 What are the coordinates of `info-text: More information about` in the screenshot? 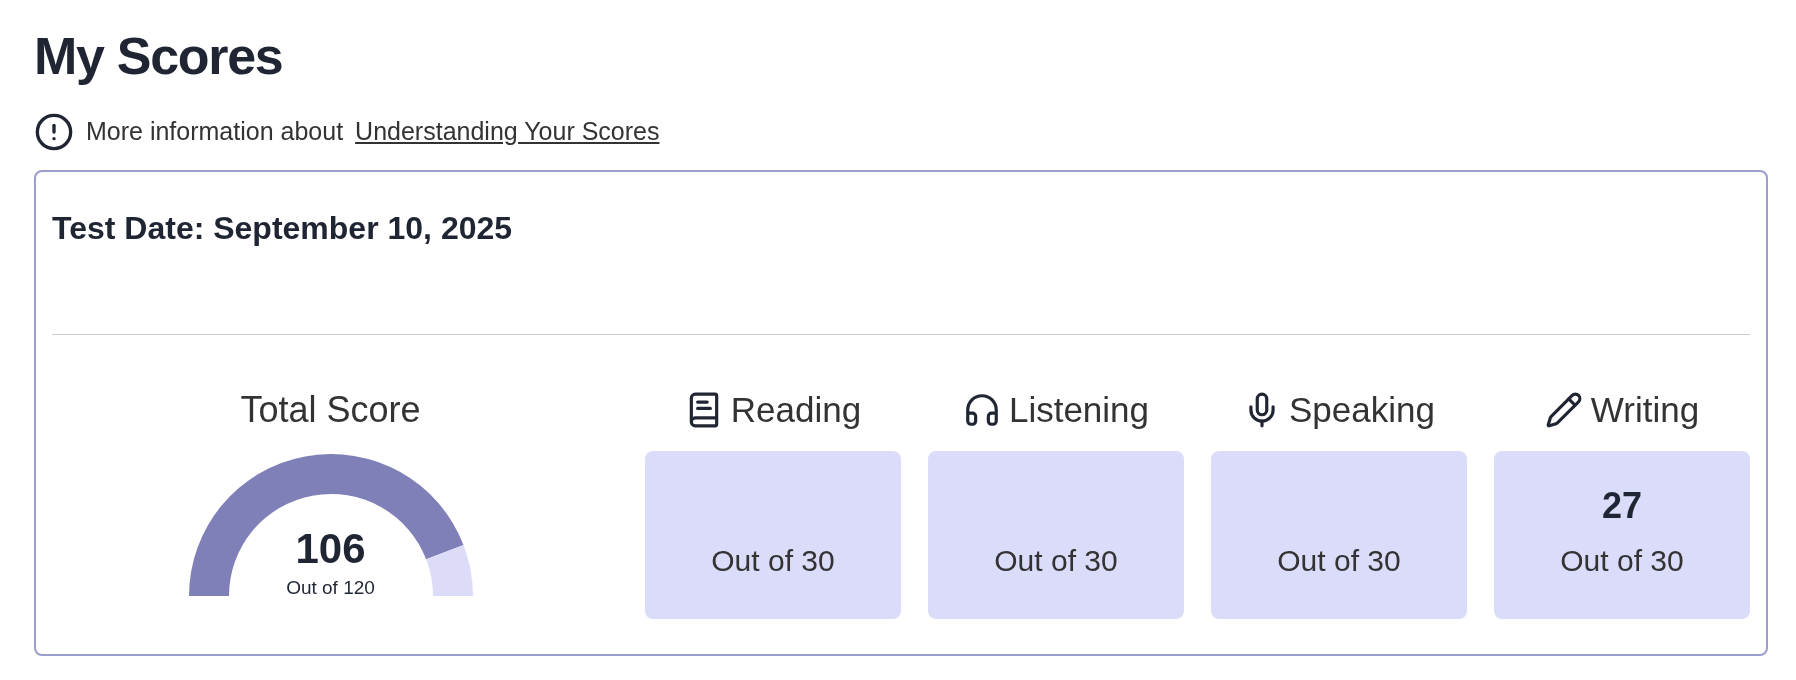 It's located at (215, 132).